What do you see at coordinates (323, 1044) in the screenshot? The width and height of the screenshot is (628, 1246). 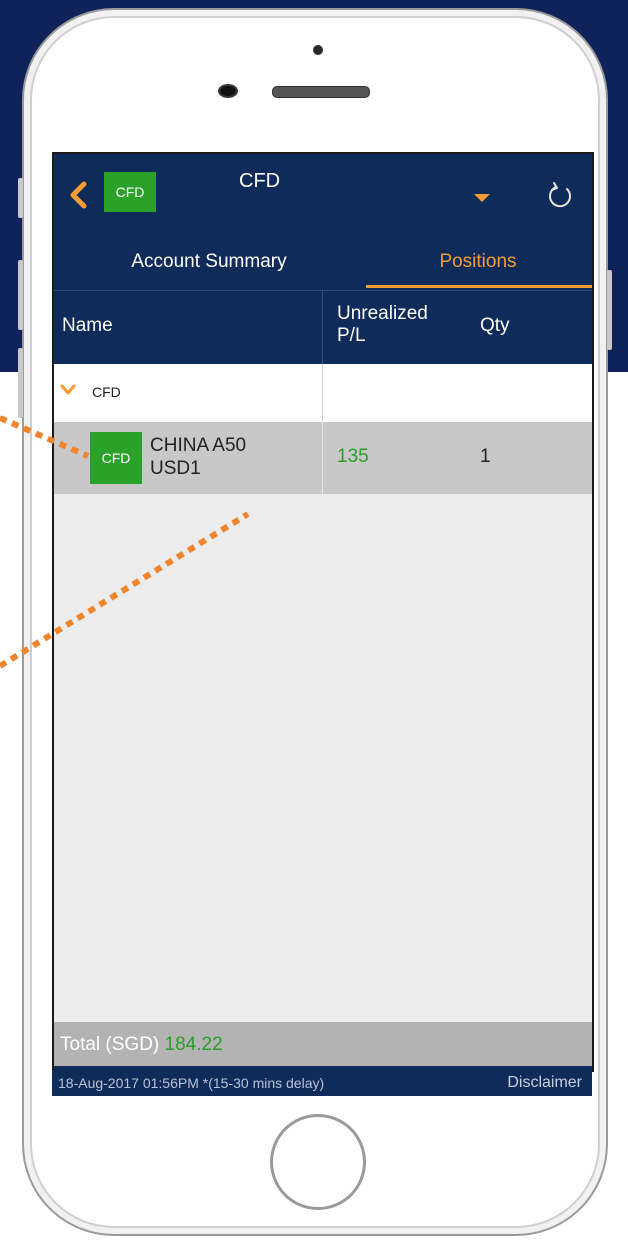 I see `total-bar: Total (SGD) 184.22` at bounding box center [323, 1044].